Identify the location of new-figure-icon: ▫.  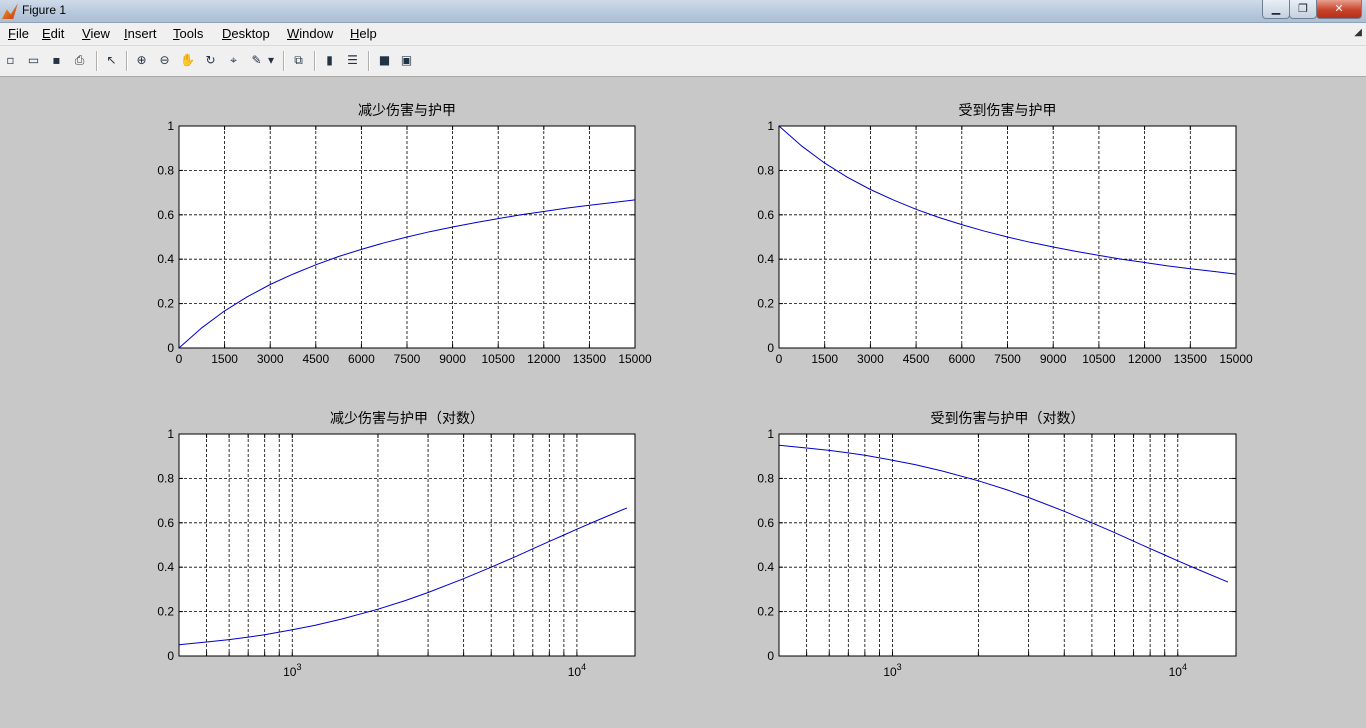
(10, 60).